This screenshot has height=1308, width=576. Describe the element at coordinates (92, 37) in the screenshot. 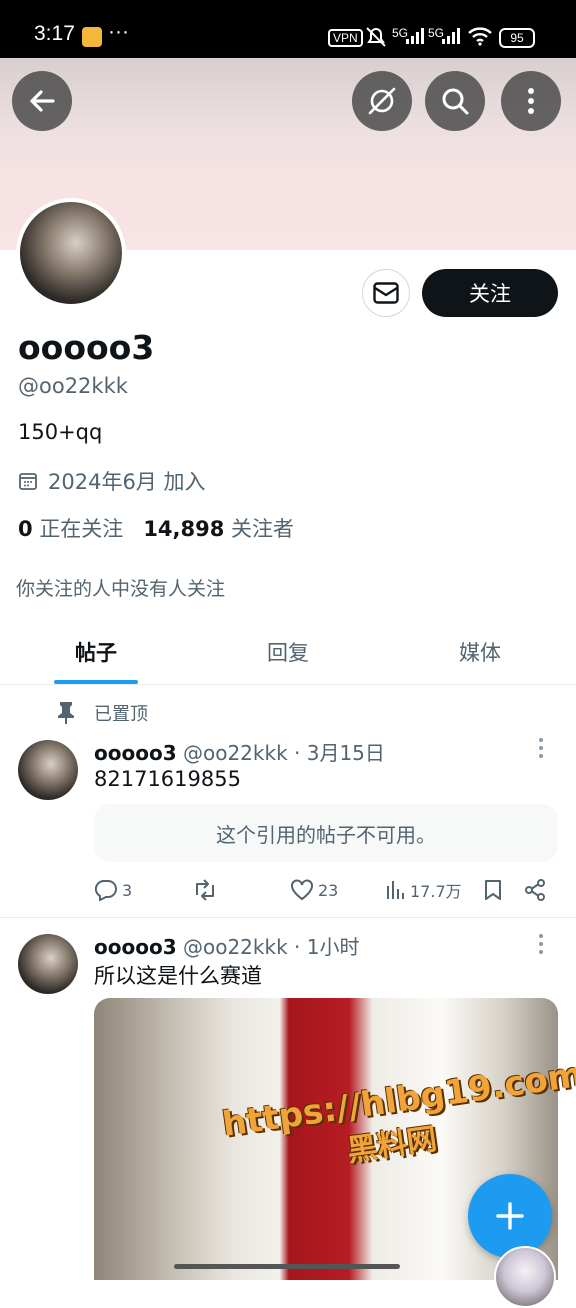

I see `notification-icon` at that location.